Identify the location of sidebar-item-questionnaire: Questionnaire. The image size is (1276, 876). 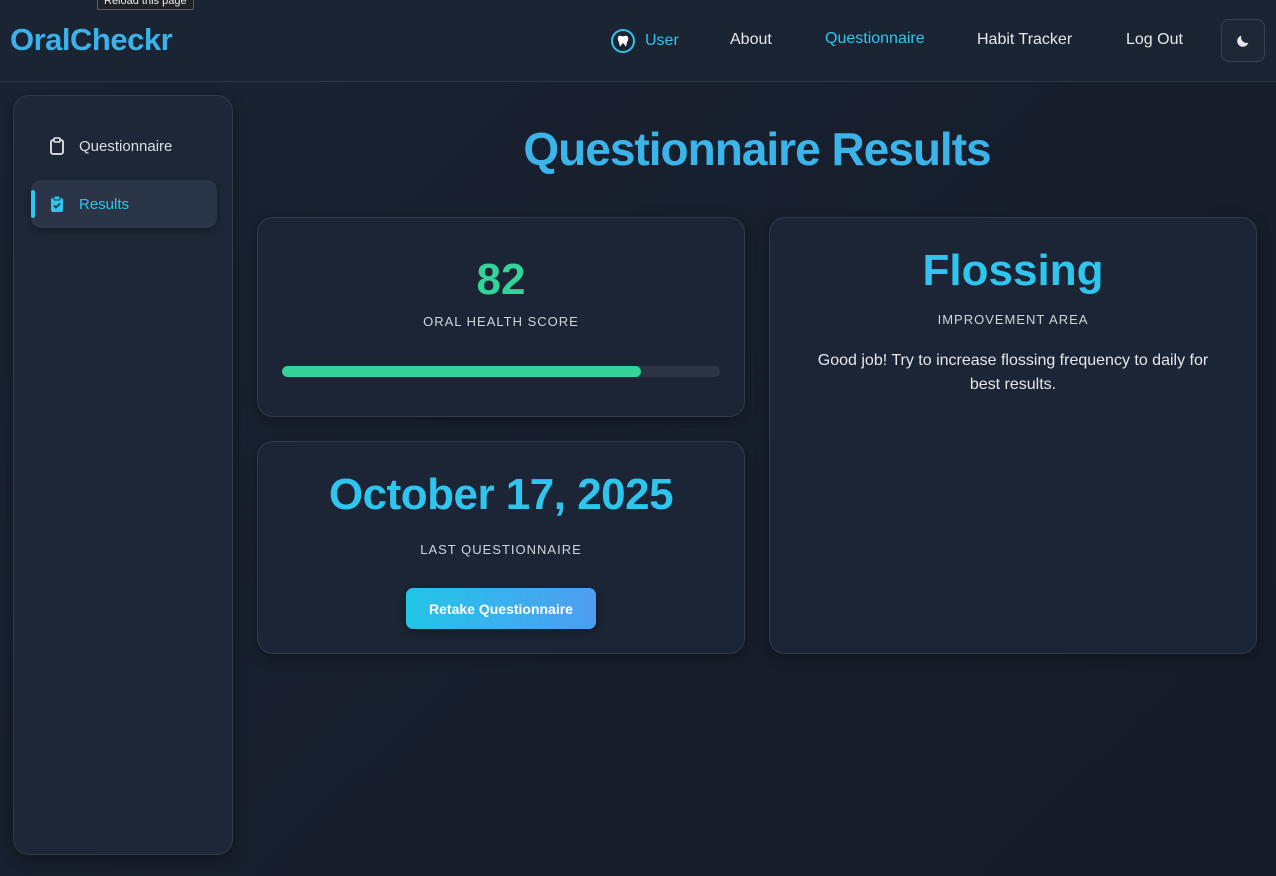
(124, 146).